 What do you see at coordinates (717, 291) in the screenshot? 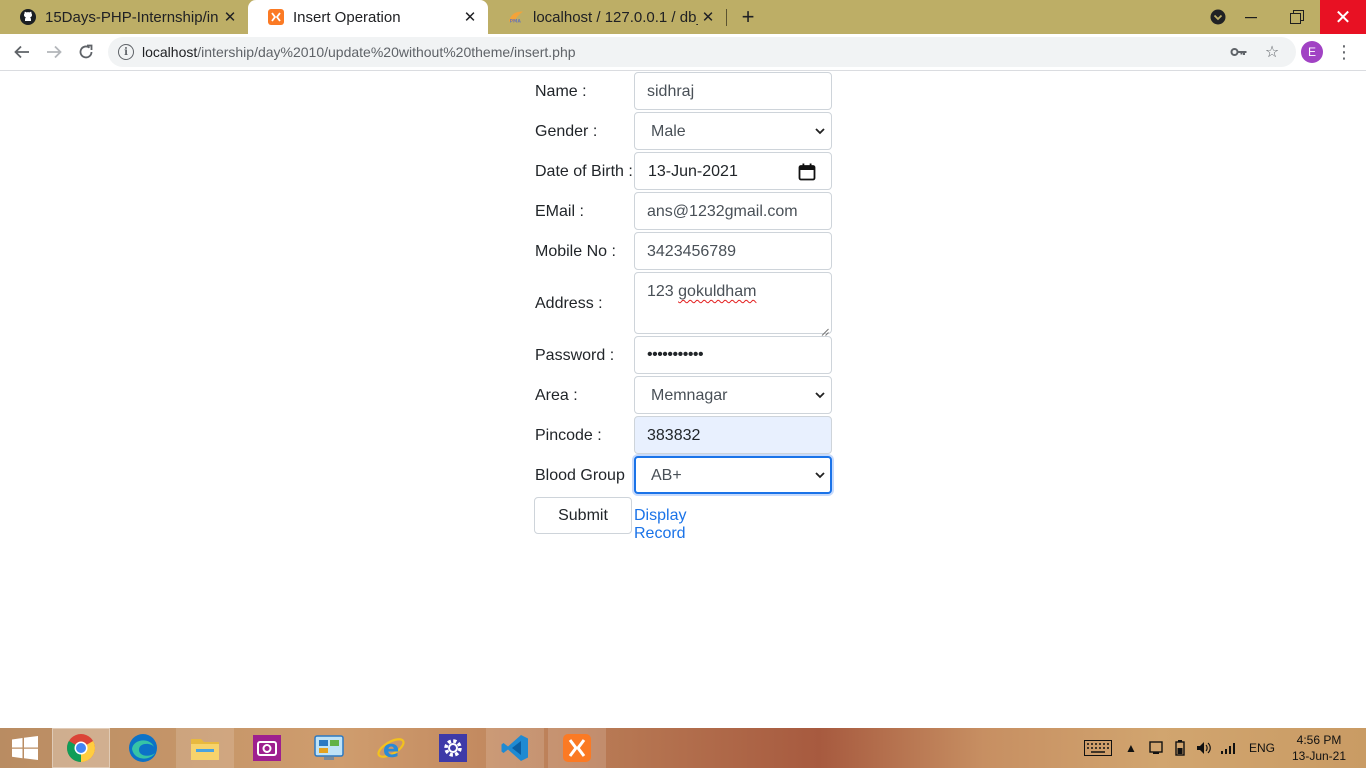
I see `address-word: gokuldham` at bounding box center [717, 291].